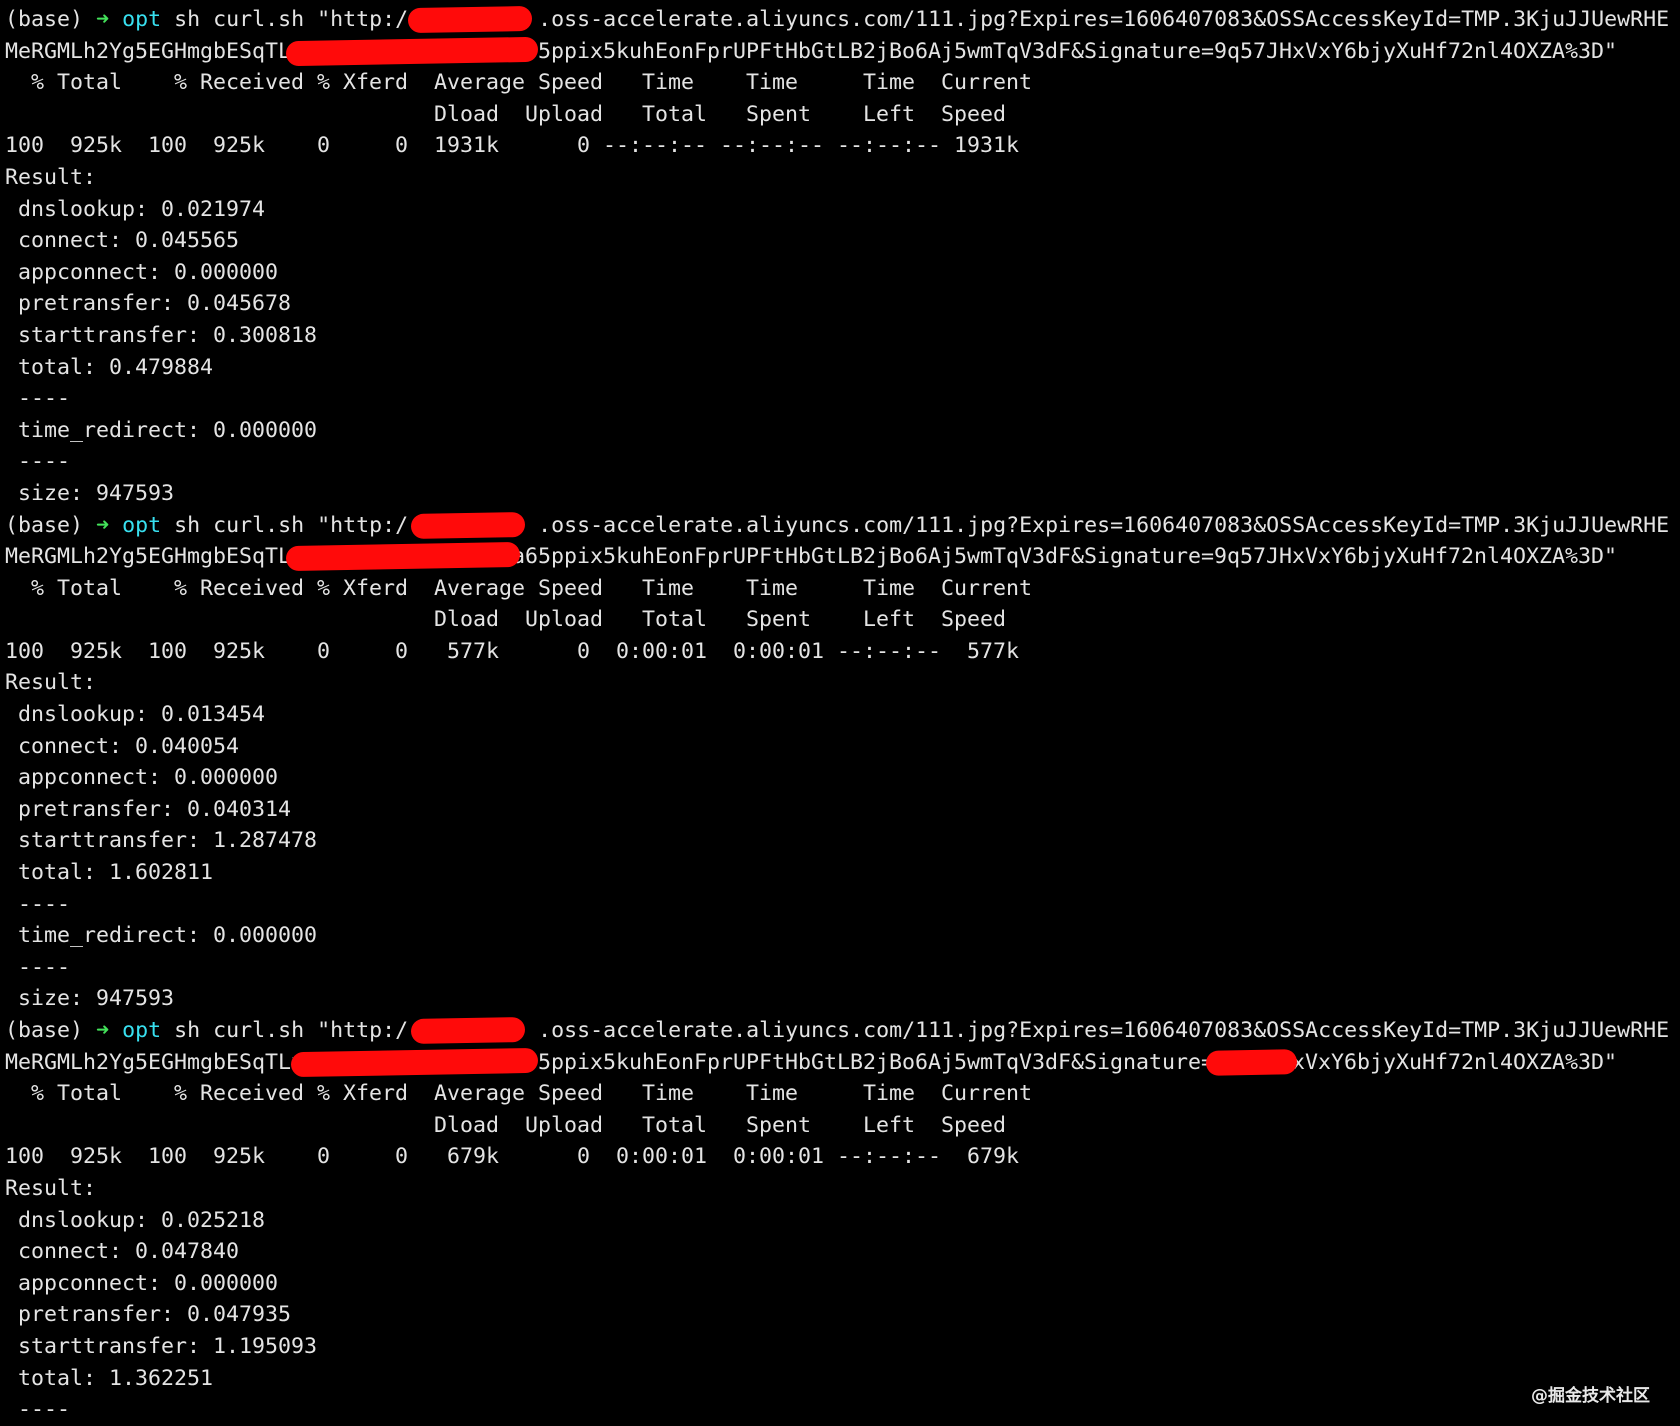 The image size is (1680, 1426). I want to click on result-stat: dnslookup: 0.025218, so click(135, 1220).